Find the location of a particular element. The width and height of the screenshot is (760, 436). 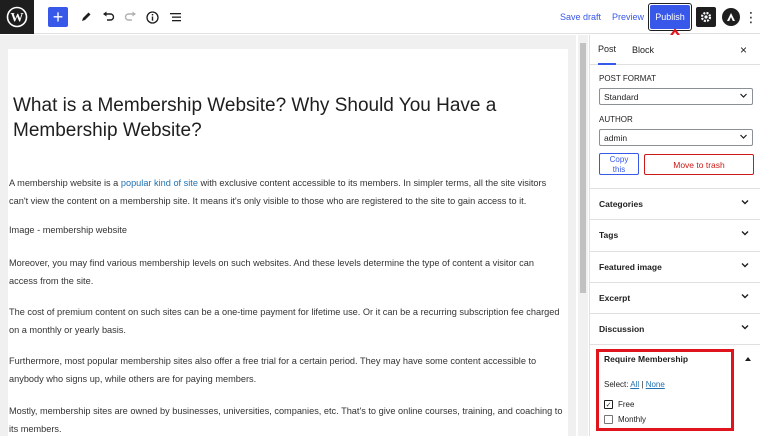

astra-settings-button is located at coordinates (731, 17).